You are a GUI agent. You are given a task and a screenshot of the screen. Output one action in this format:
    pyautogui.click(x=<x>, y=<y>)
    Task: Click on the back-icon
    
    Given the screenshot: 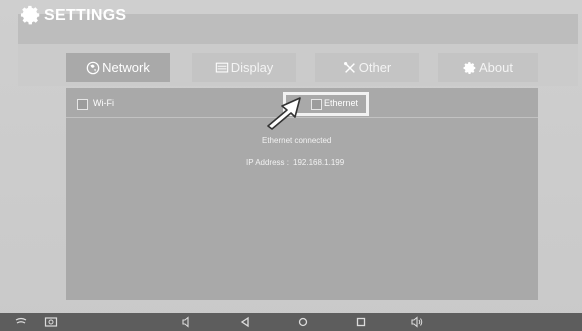 What is the action you would take?
    pyautogui.click(x=245, y=322)
    